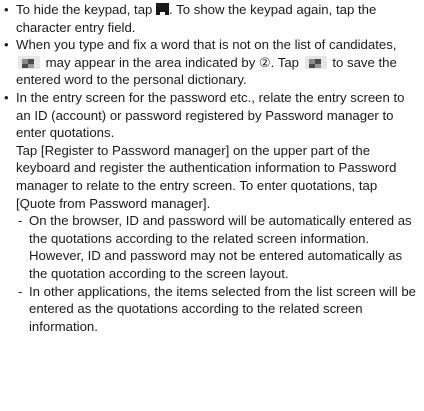 The image size is (424, 411). What do you see at coordinates (286, 62) in the screenshot?
I see `bullet-text: . Tap` at bounding box center [286, 62].